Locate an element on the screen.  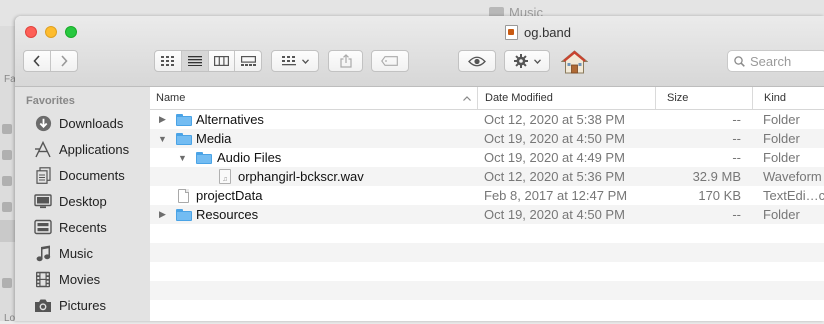
group-by-button is located at coordinates (295, 61).